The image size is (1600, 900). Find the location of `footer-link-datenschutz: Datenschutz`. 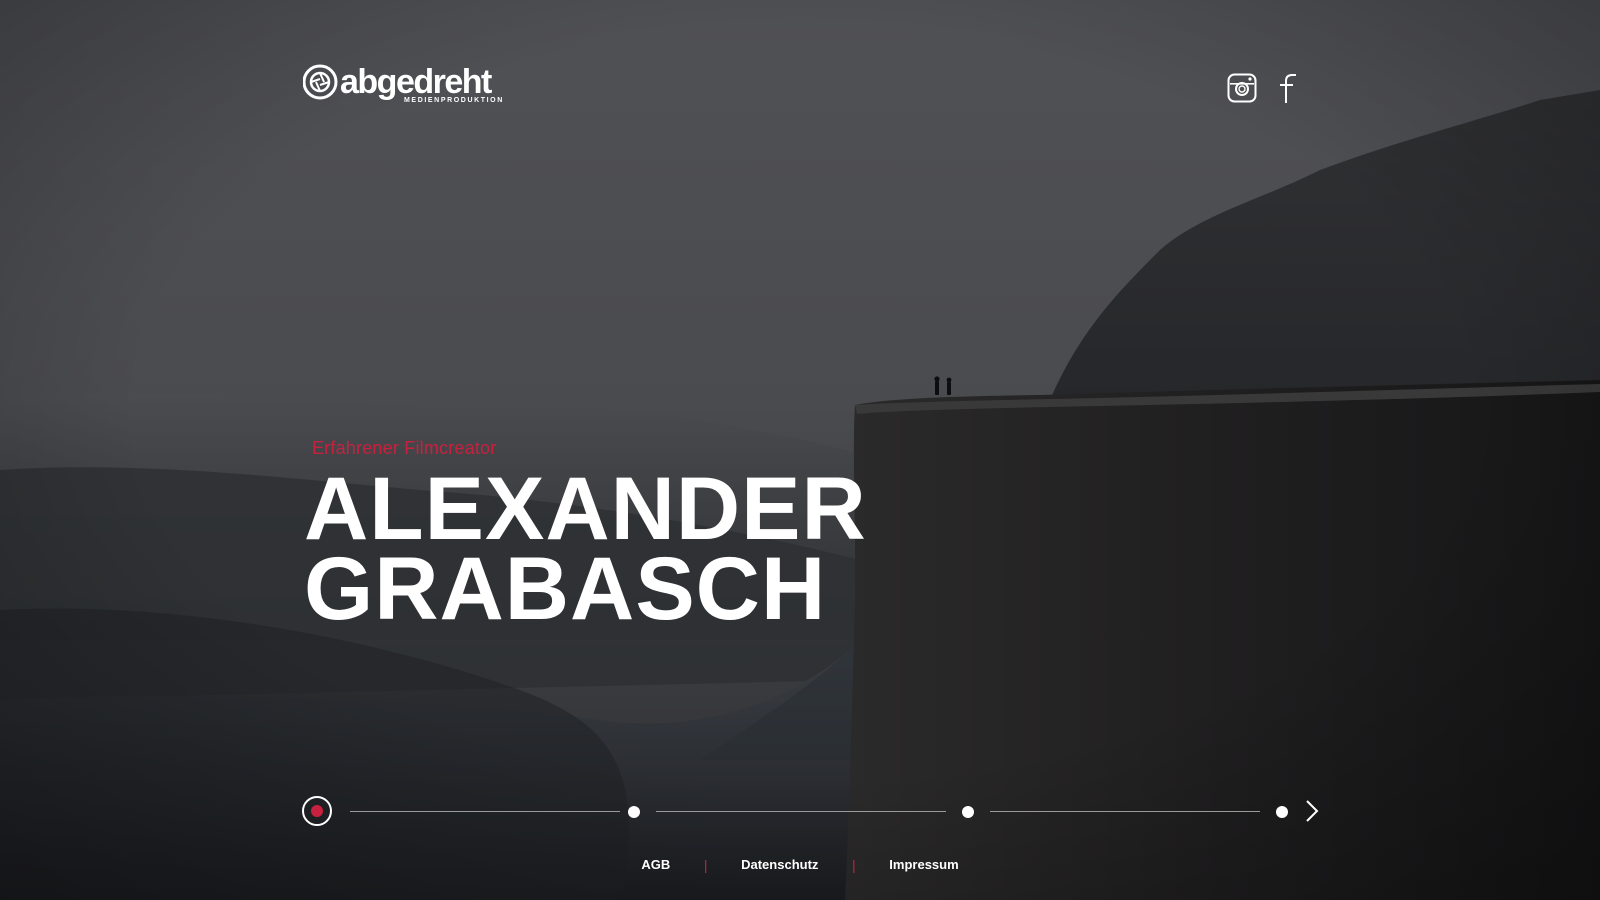

footer-link-datenschutz: Datenschutz is located at coordinates (779, 864).